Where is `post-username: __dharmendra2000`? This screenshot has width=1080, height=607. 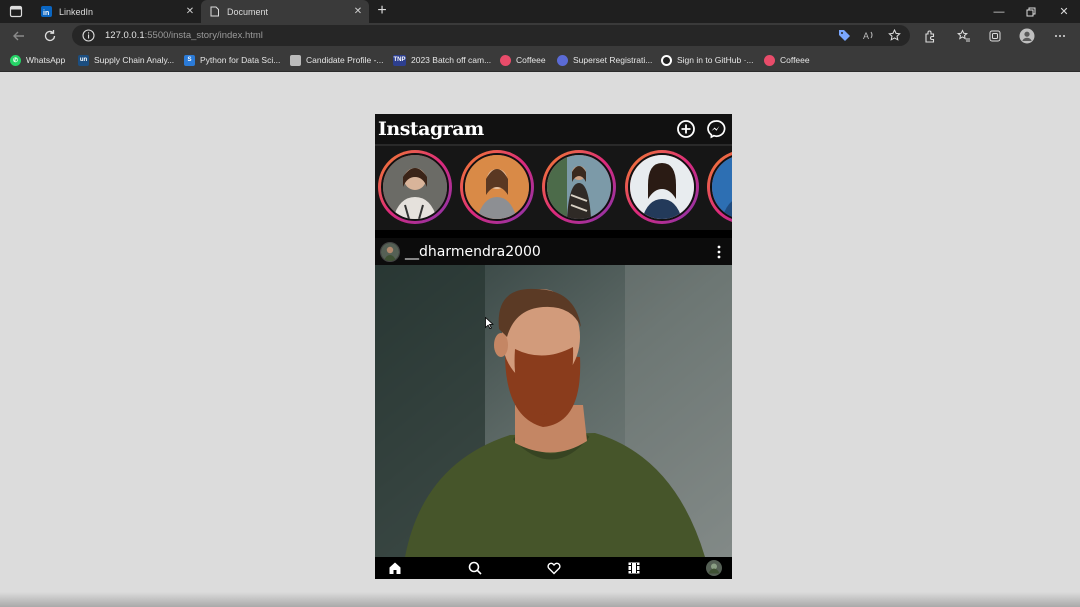 post-username: __dharmendra2000 is located at coordinates (473, 252).